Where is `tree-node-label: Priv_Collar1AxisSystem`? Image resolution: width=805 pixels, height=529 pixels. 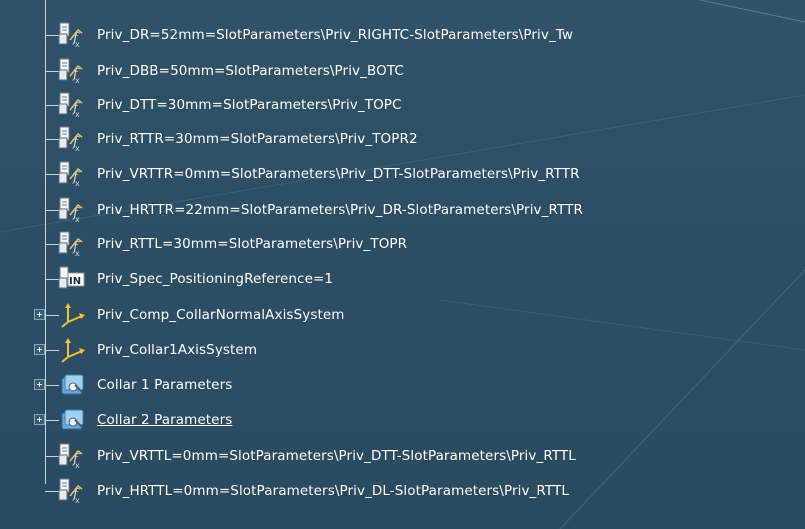 tree-node-label: Priv_Collar1AxisSystem is located at coordinates (177, 350).